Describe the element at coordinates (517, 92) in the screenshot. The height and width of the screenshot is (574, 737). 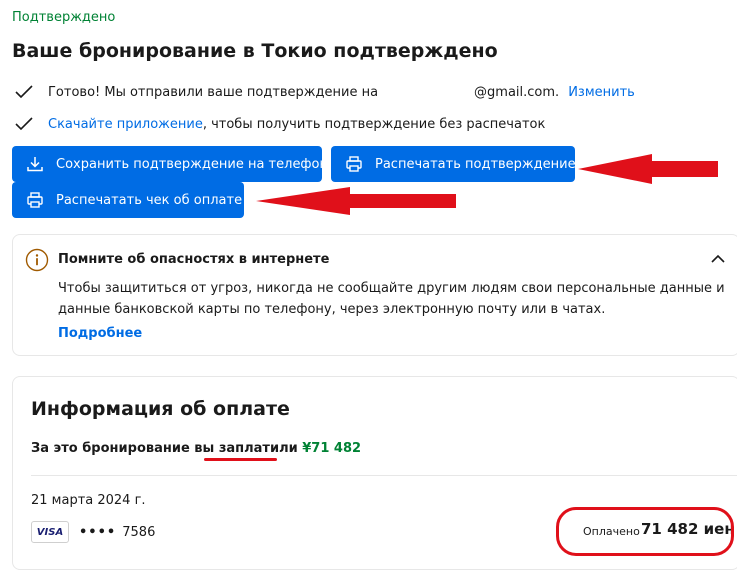
I see `email-address: @gmail.com.` at that location.